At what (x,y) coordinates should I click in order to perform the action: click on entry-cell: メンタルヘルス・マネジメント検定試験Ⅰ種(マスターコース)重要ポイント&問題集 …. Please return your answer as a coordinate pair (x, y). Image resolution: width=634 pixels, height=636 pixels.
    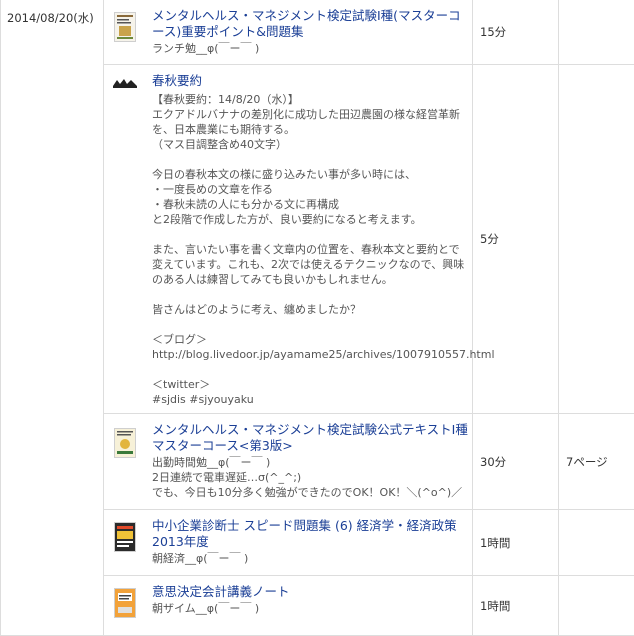
    Looking at the image, I should click on (288, 32).